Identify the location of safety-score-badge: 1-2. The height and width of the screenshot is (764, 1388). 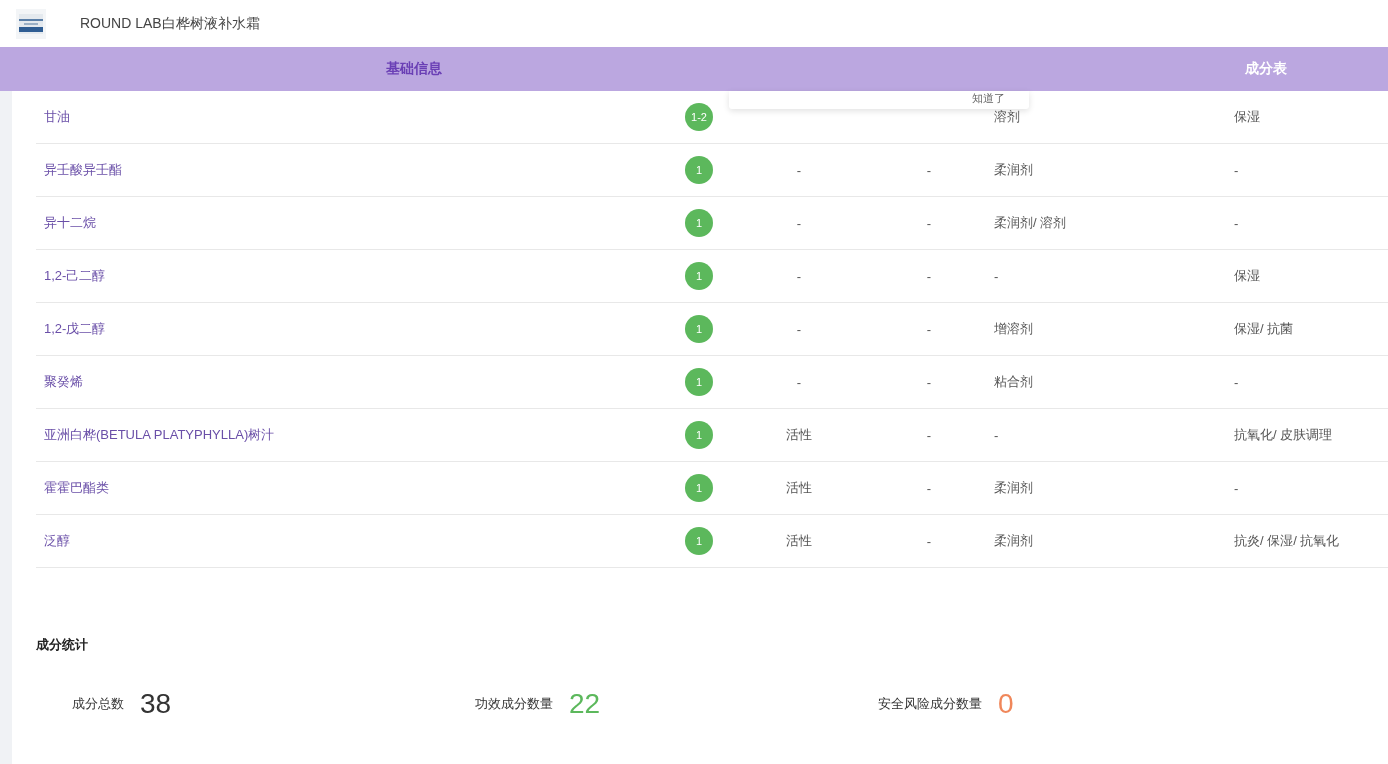
(699, 117).